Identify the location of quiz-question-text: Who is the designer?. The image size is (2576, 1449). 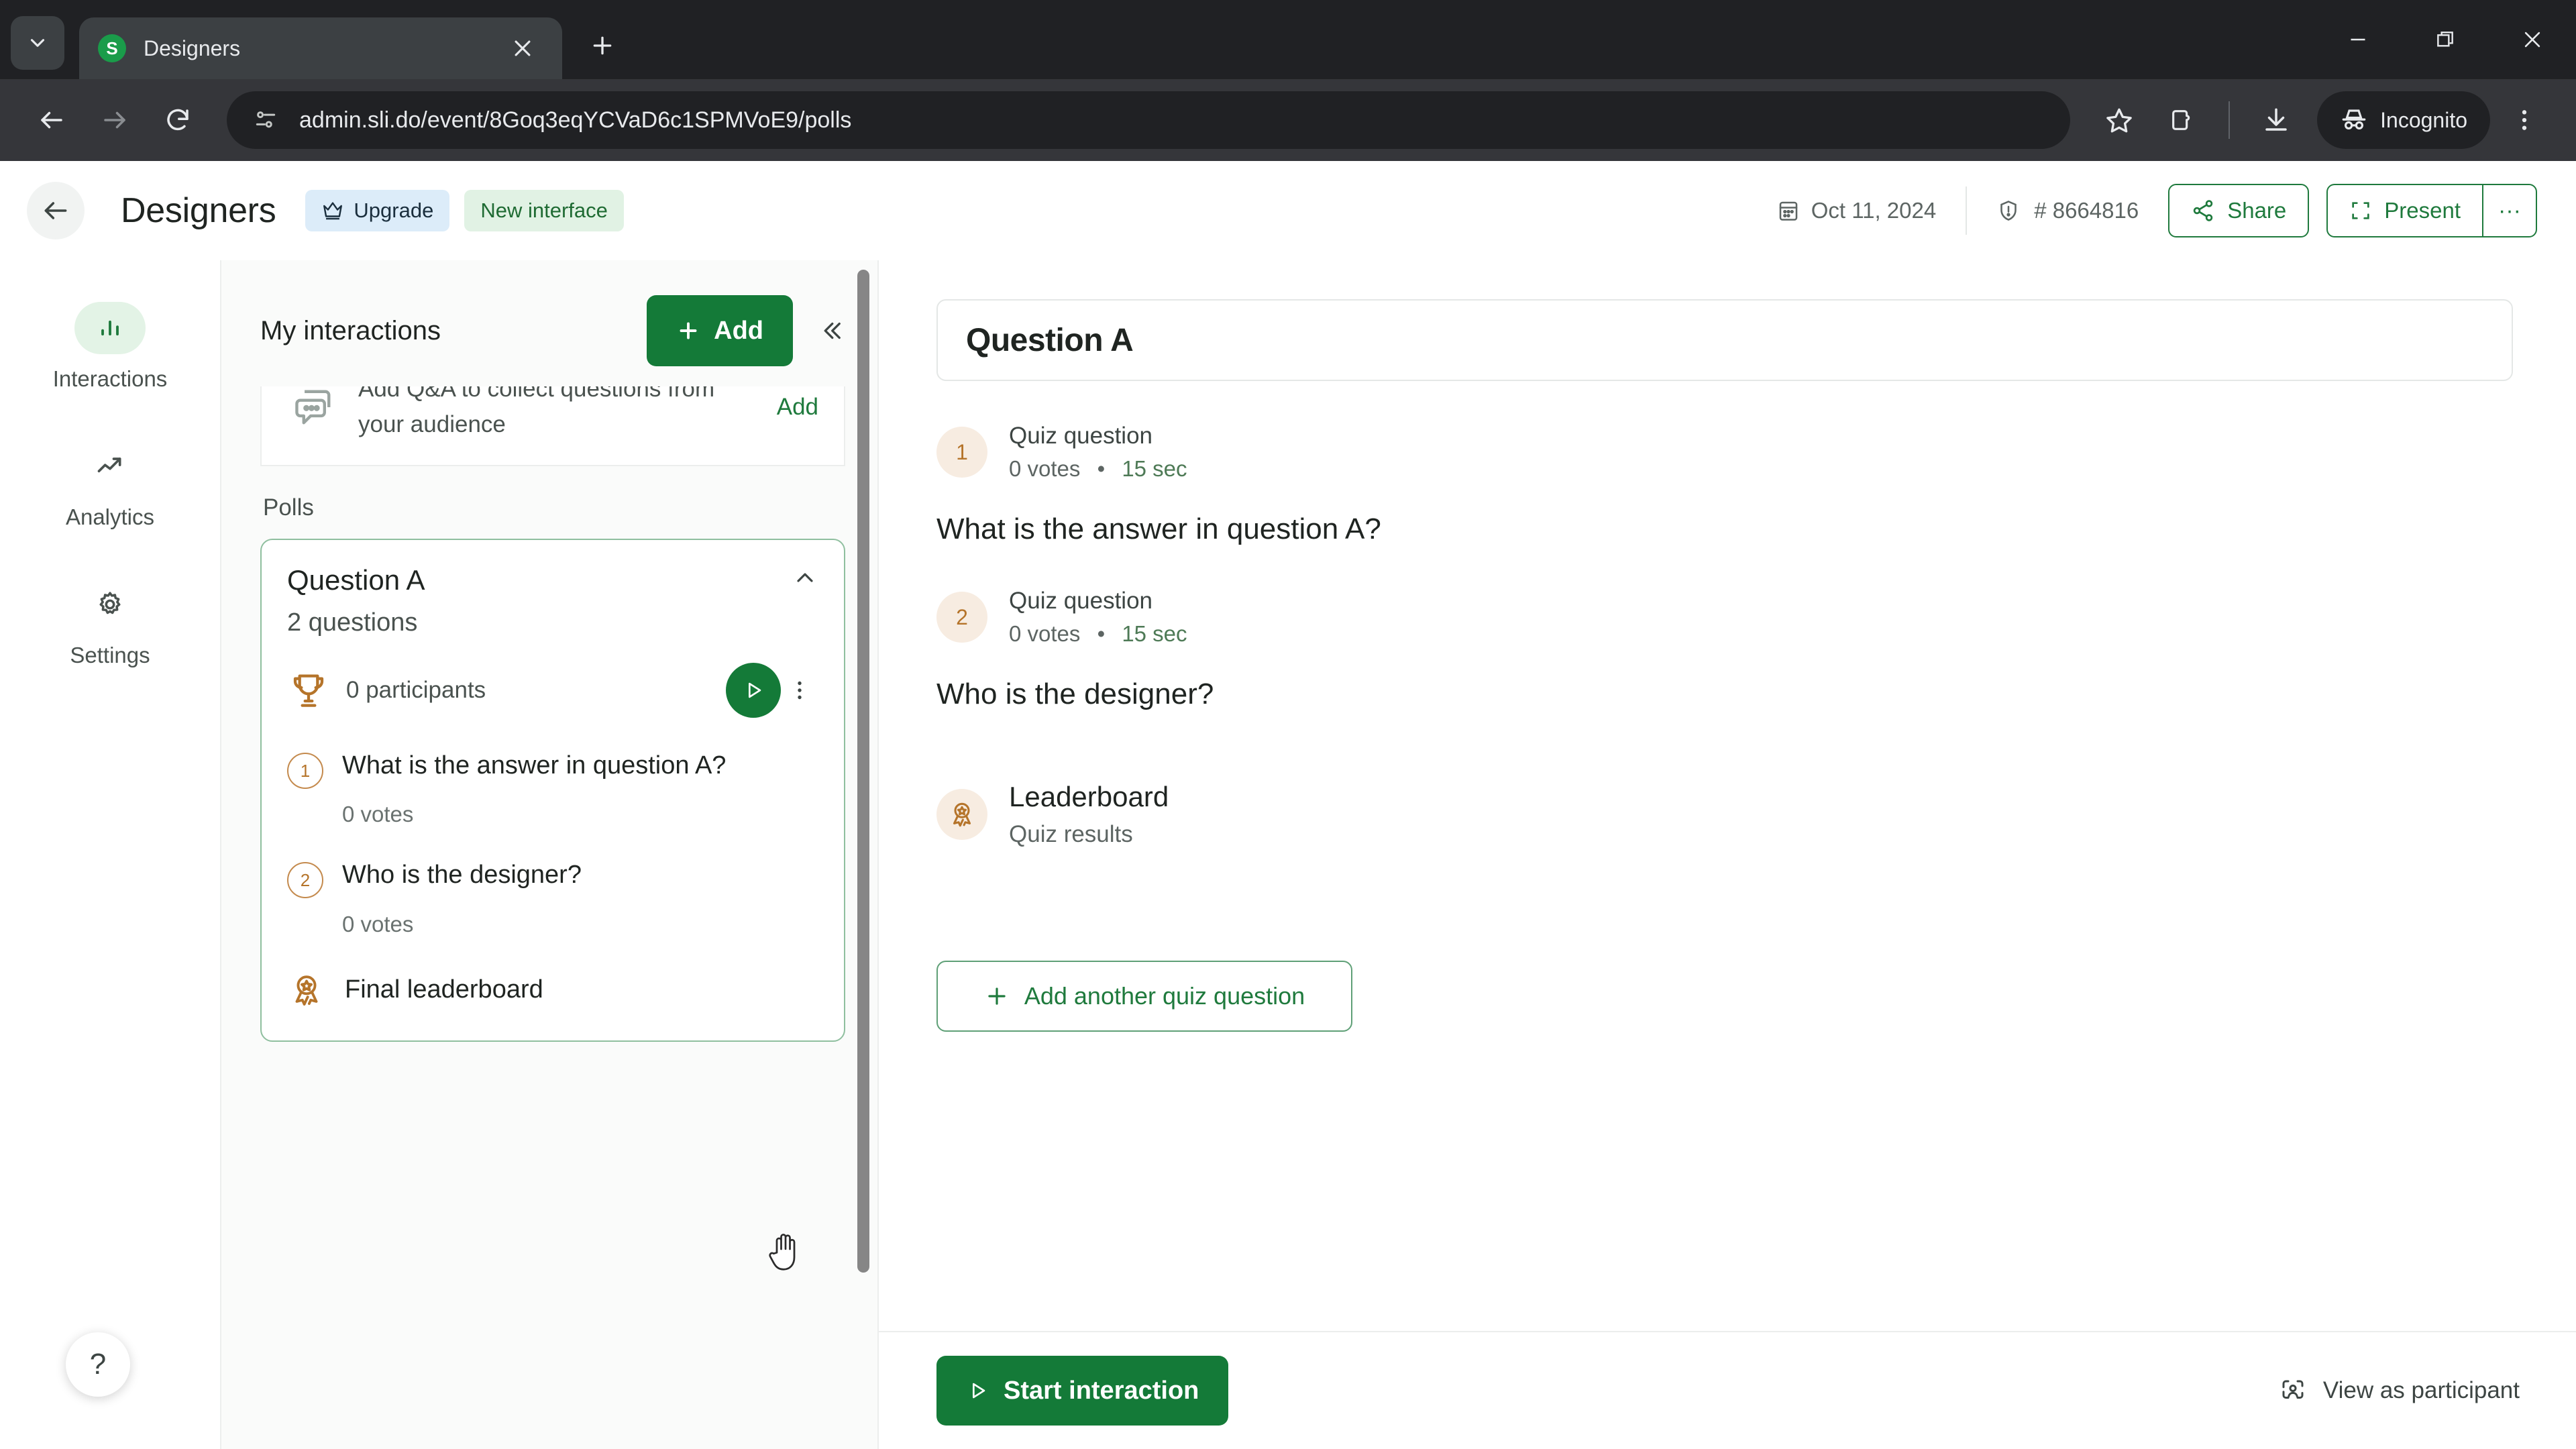
(1729, 694).